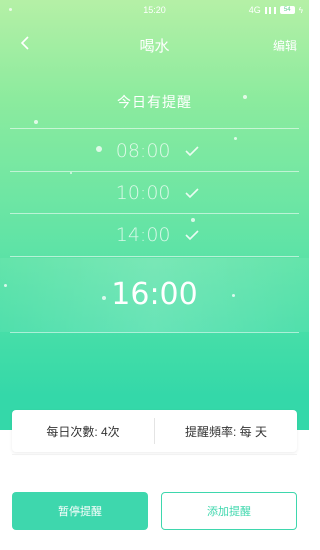 The width and height of the screenshot is (320, 550). I want to click on section-title: 今日有提醒, so click(154, 102).